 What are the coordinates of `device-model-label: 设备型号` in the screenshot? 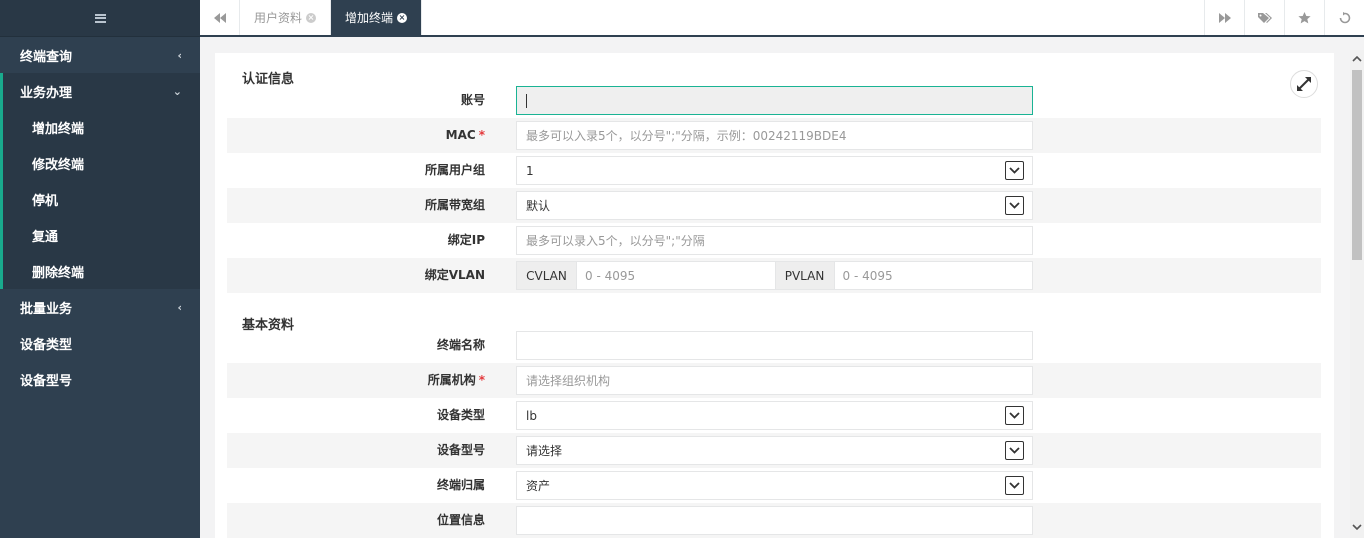 It's located at (460, 450).